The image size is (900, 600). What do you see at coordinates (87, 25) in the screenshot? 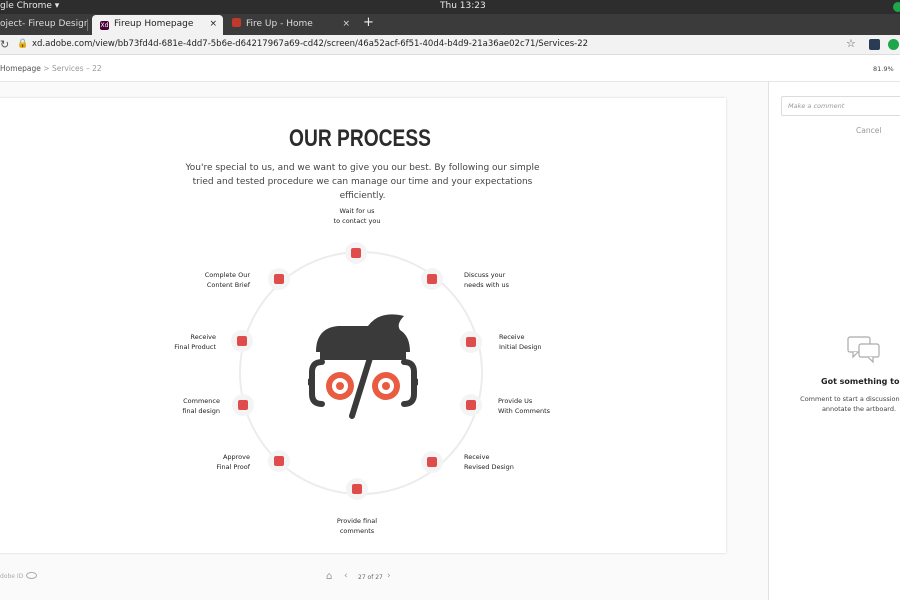
I see `tab-separator` at bounding box center [87, 25].